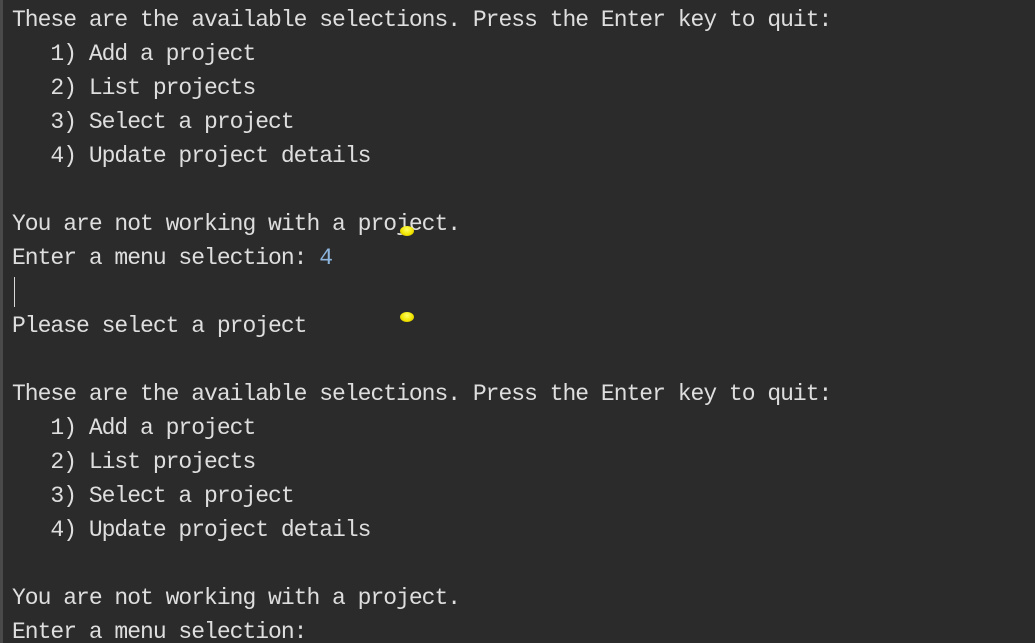 This screenshot has height=643, width=1035. I want to click on text-caret, so click(14, 292).